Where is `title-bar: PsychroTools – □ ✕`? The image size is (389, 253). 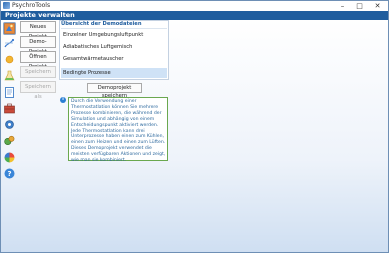 title-bar: PsychroTools – □ ✕ is located at coordinates (194, 6).